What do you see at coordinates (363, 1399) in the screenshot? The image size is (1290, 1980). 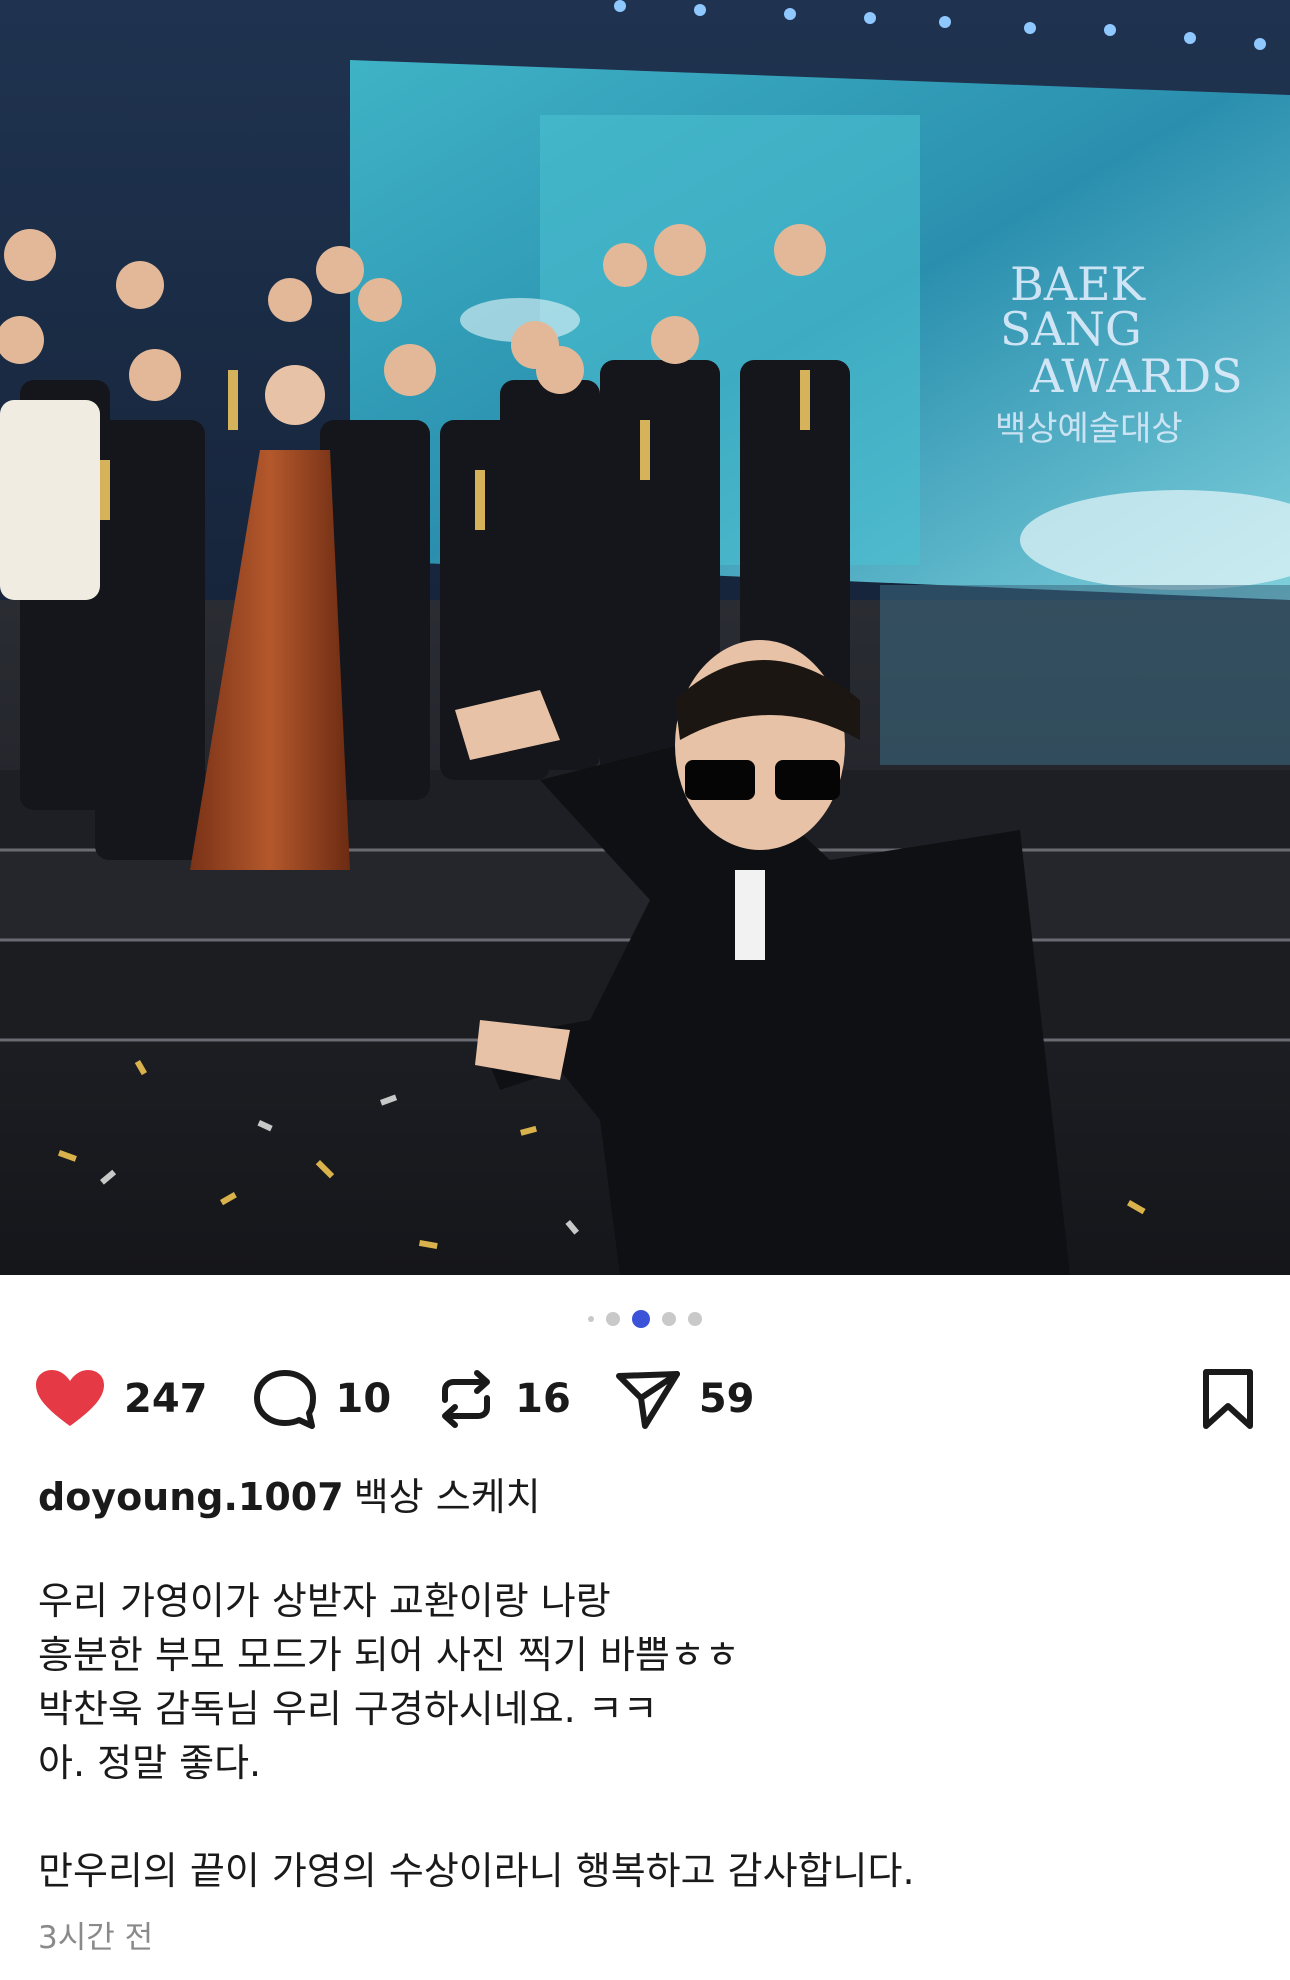 I see `comment-count: 10` at bounding box center [363, 1399].